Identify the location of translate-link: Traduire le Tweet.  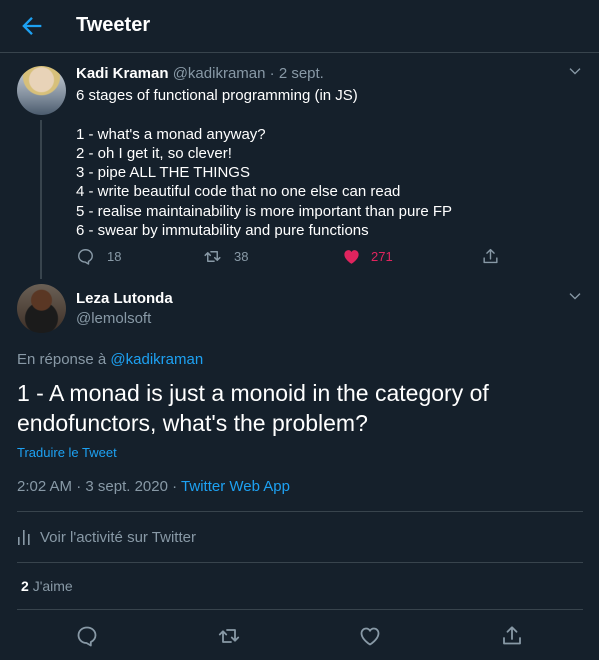
(67, 452).